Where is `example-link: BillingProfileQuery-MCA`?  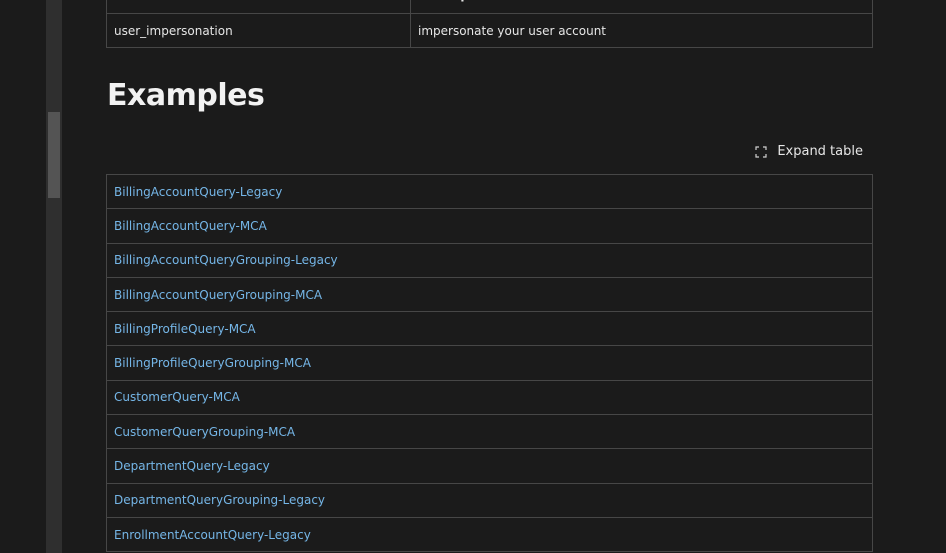
example-link: BillingProfileQuery-MCA is located at coordinates (185, 329).